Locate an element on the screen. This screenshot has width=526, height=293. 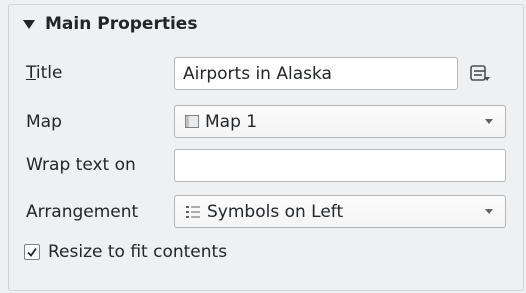
title-row: Title is located at coordinates (44, 73).